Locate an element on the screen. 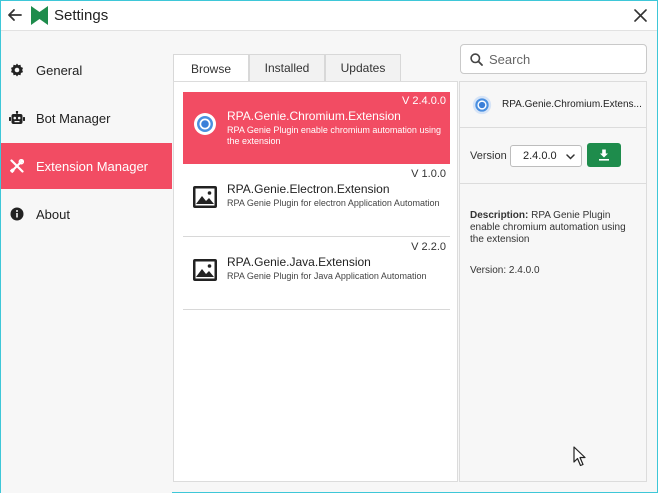 Image resolution: width=658 pixels, height=493 pixels. extension-version: V 2.2.0 is located at coordinates (428, 247).